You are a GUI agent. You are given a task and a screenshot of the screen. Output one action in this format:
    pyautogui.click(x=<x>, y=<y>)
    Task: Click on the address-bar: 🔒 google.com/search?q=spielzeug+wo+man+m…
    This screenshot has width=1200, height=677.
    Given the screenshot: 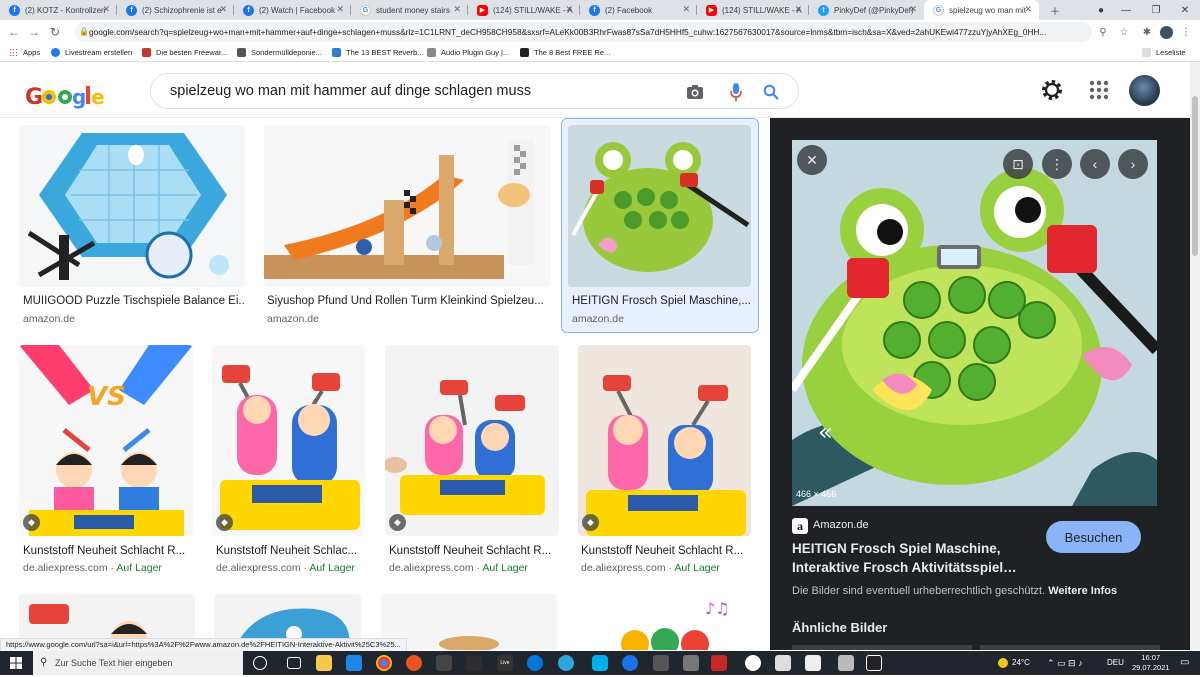 What is the action you would take?
    pyautogui.click(x=583, y=32)
    